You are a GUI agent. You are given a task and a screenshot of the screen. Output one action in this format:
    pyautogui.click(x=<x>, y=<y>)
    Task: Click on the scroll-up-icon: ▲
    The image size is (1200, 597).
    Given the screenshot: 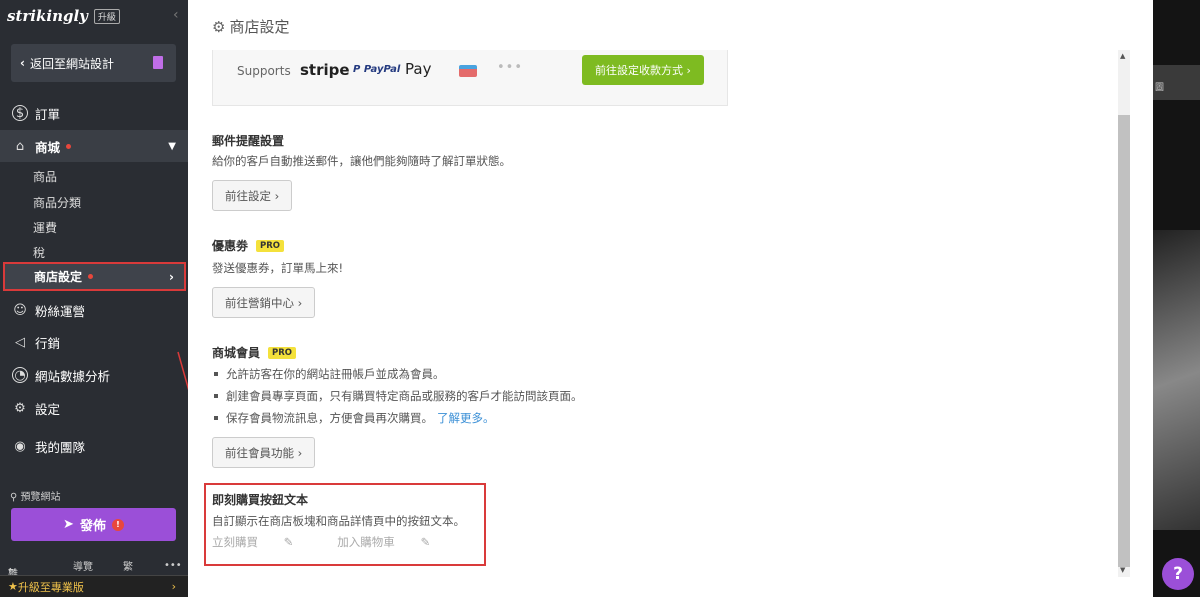 What is the action you would take?
    pyautogui.click(x=1122, y=56)
    